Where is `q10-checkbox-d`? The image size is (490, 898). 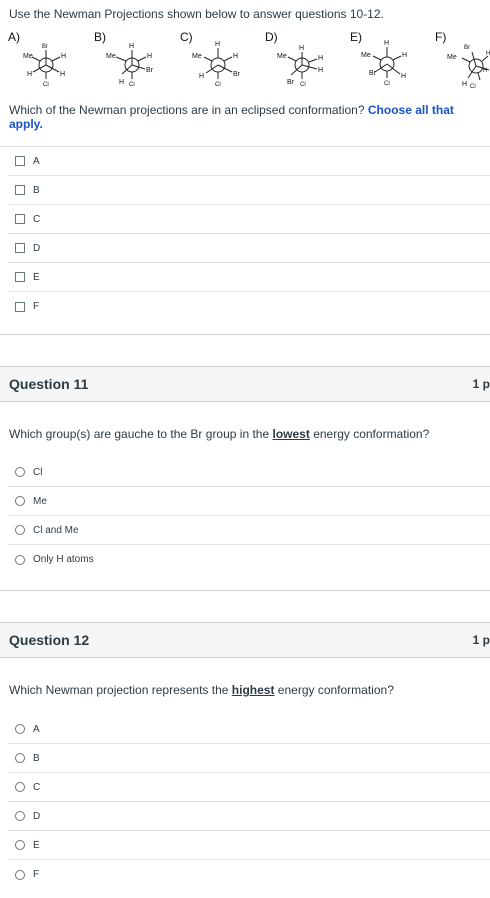
q10-checkbox-d is located at coordinates (20, 248).